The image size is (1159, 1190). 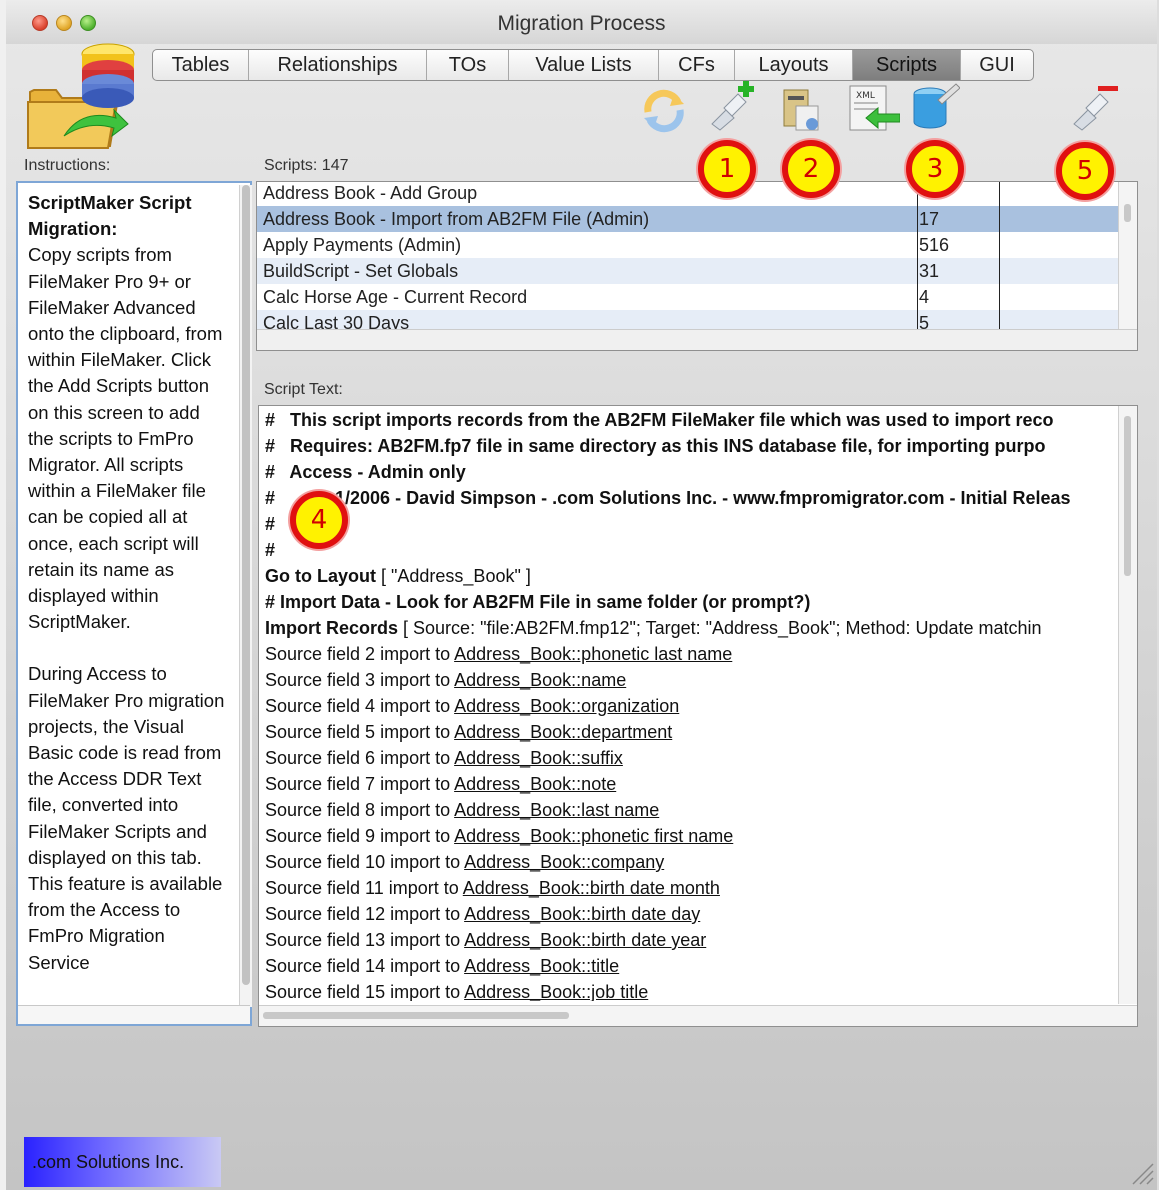 I want to click on script-text-hscroll-thumb, so click(x=416, y=1015).